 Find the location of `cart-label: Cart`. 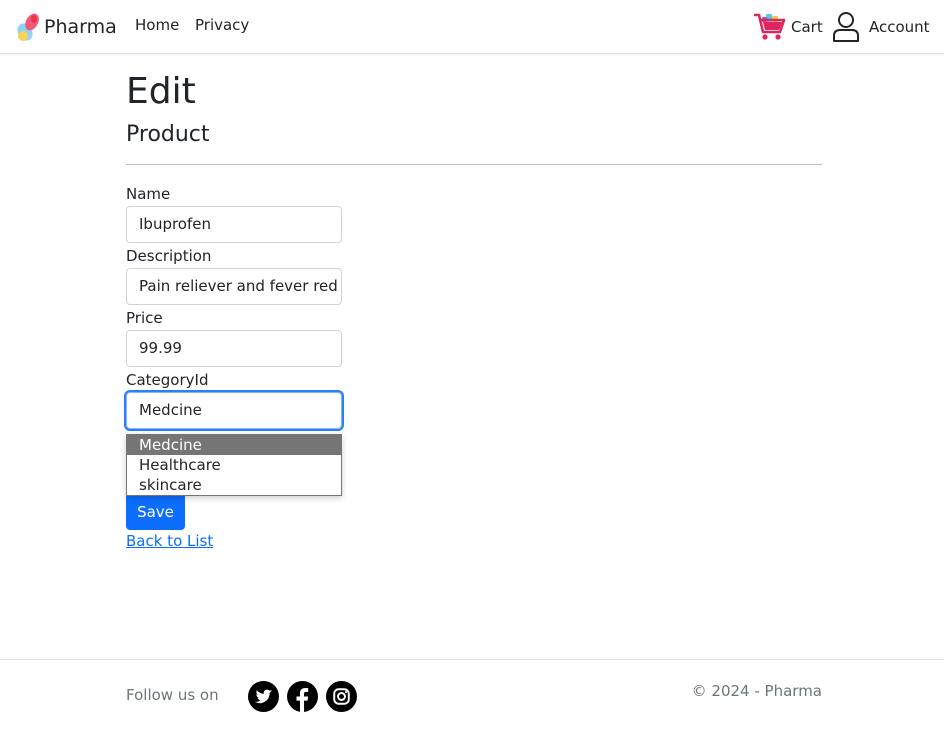

cart-label: Cart is located at coordinates (807, 27).